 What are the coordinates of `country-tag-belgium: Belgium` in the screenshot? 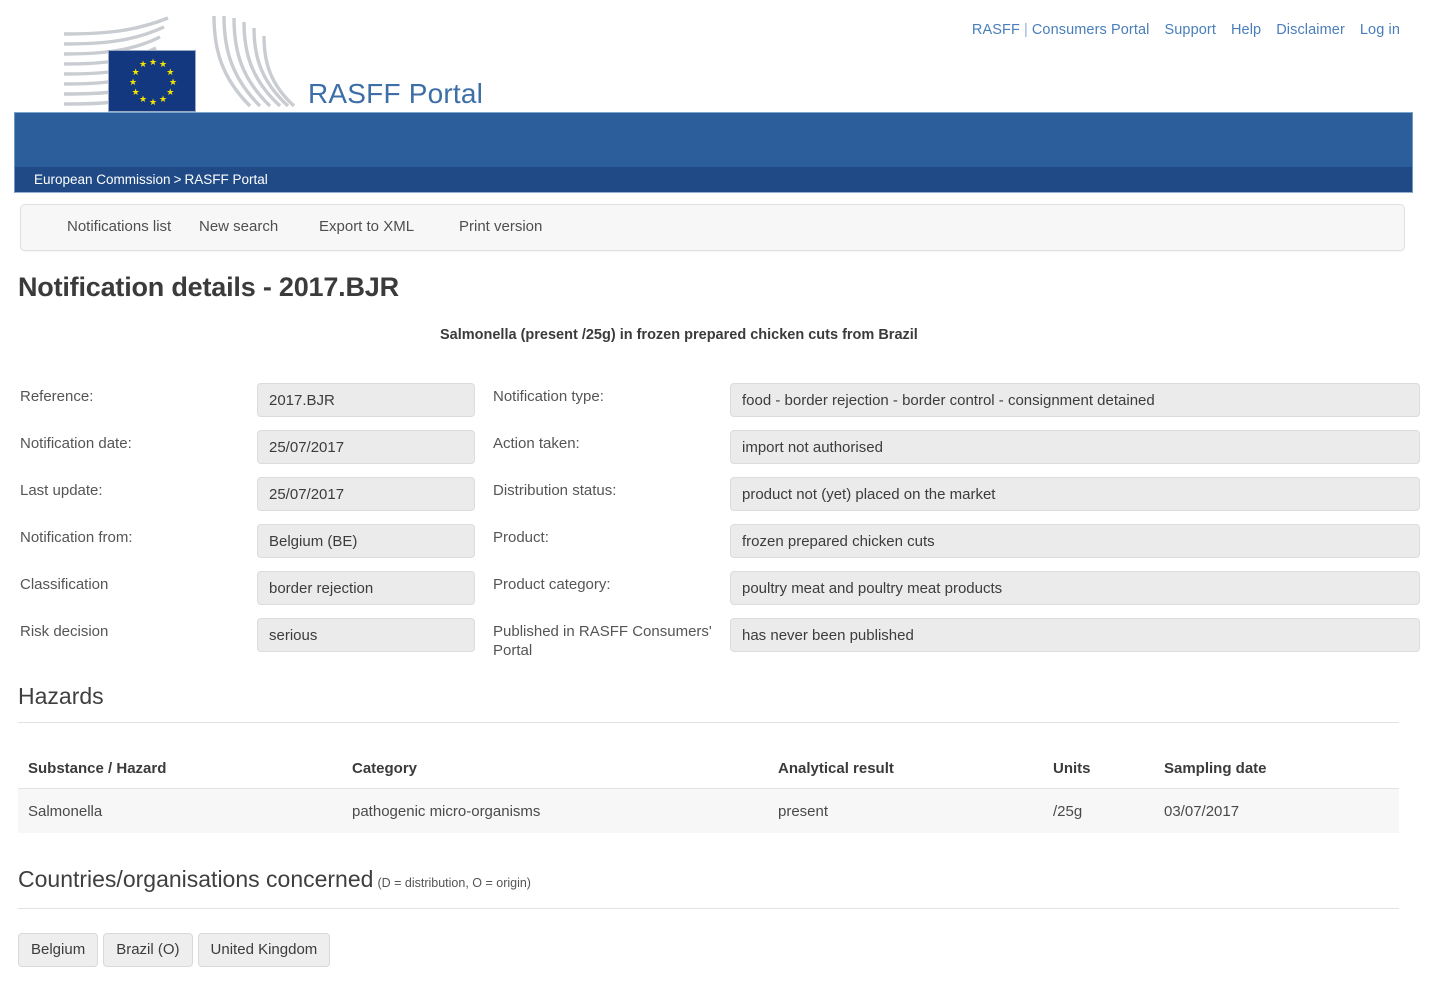 It's located at (58, 950).